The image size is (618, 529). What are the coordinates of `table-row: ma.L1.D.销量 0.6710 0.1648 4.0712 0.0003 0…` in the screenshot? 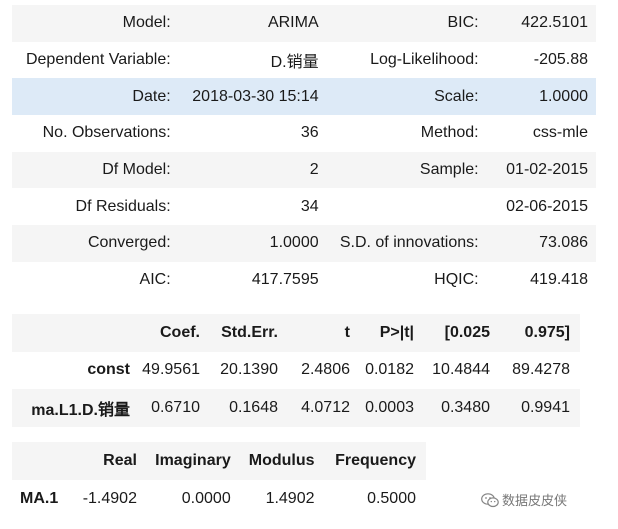 It's located at (296, 408).